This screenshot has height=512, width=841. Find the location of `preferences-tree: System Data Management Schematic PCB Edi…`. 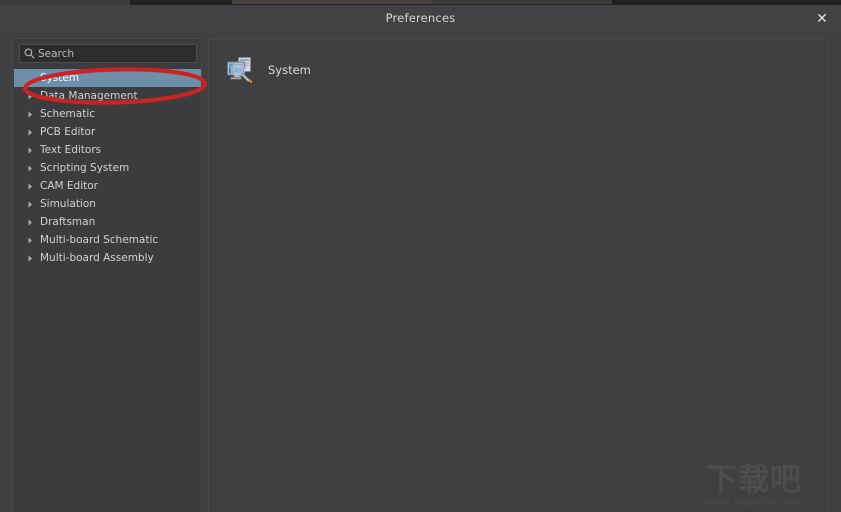

preferences-tree: System Data Management Schematic PCB Edi… is located at coordinates (107, 168).